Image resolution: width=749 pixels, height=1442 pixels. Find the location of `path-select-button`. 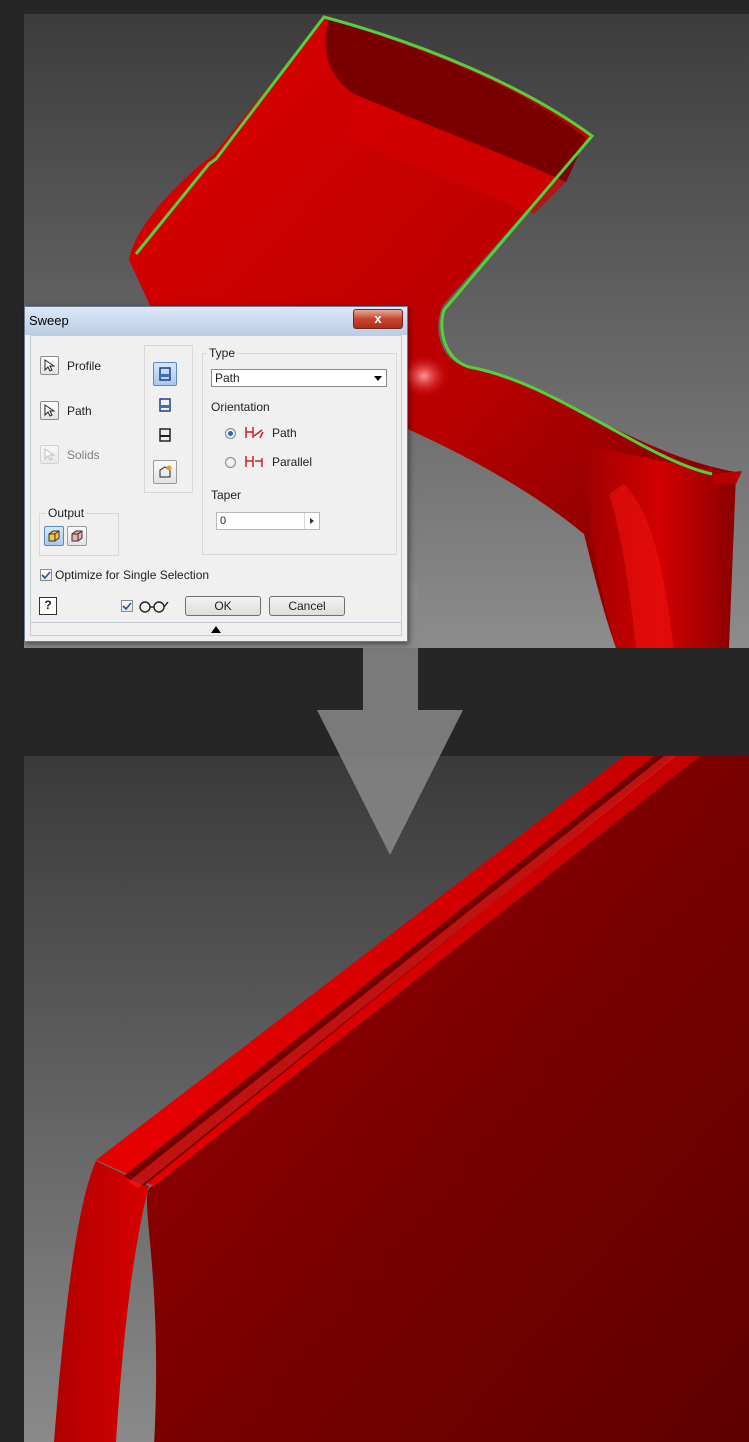

path-select-button is located at coordinates (49, 410).